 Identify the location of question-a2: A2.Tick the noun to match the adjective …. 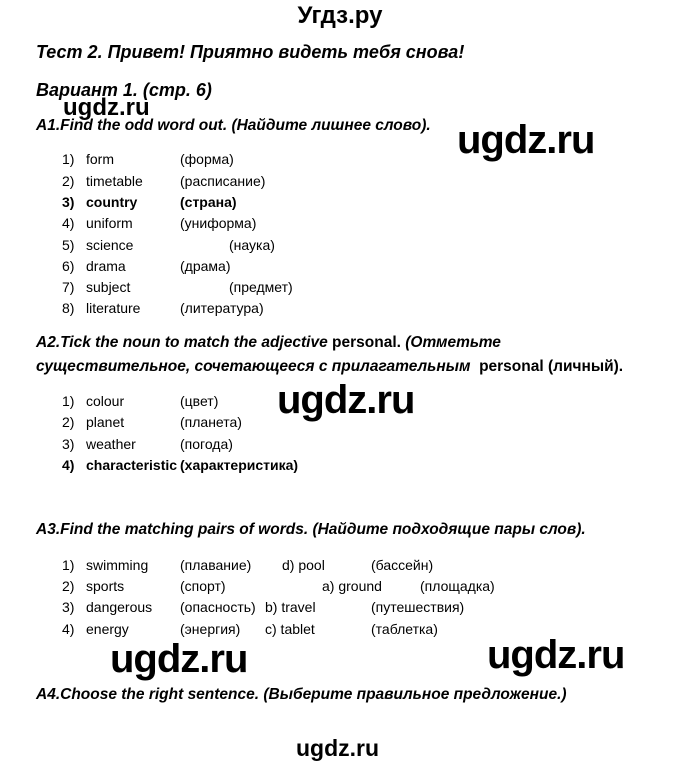
(268, 343).